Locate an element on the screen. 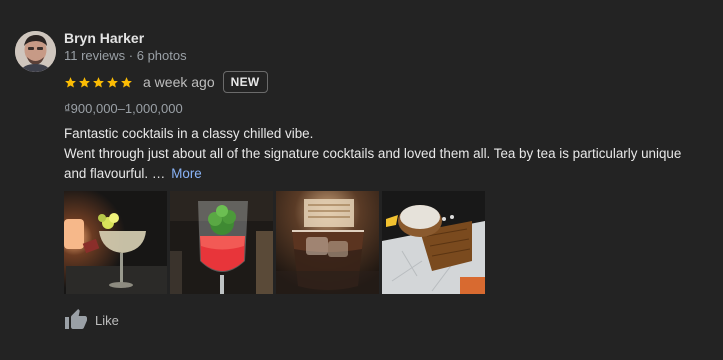  review-line-last: and flavourful. … More is located at coordinates (384, 174).